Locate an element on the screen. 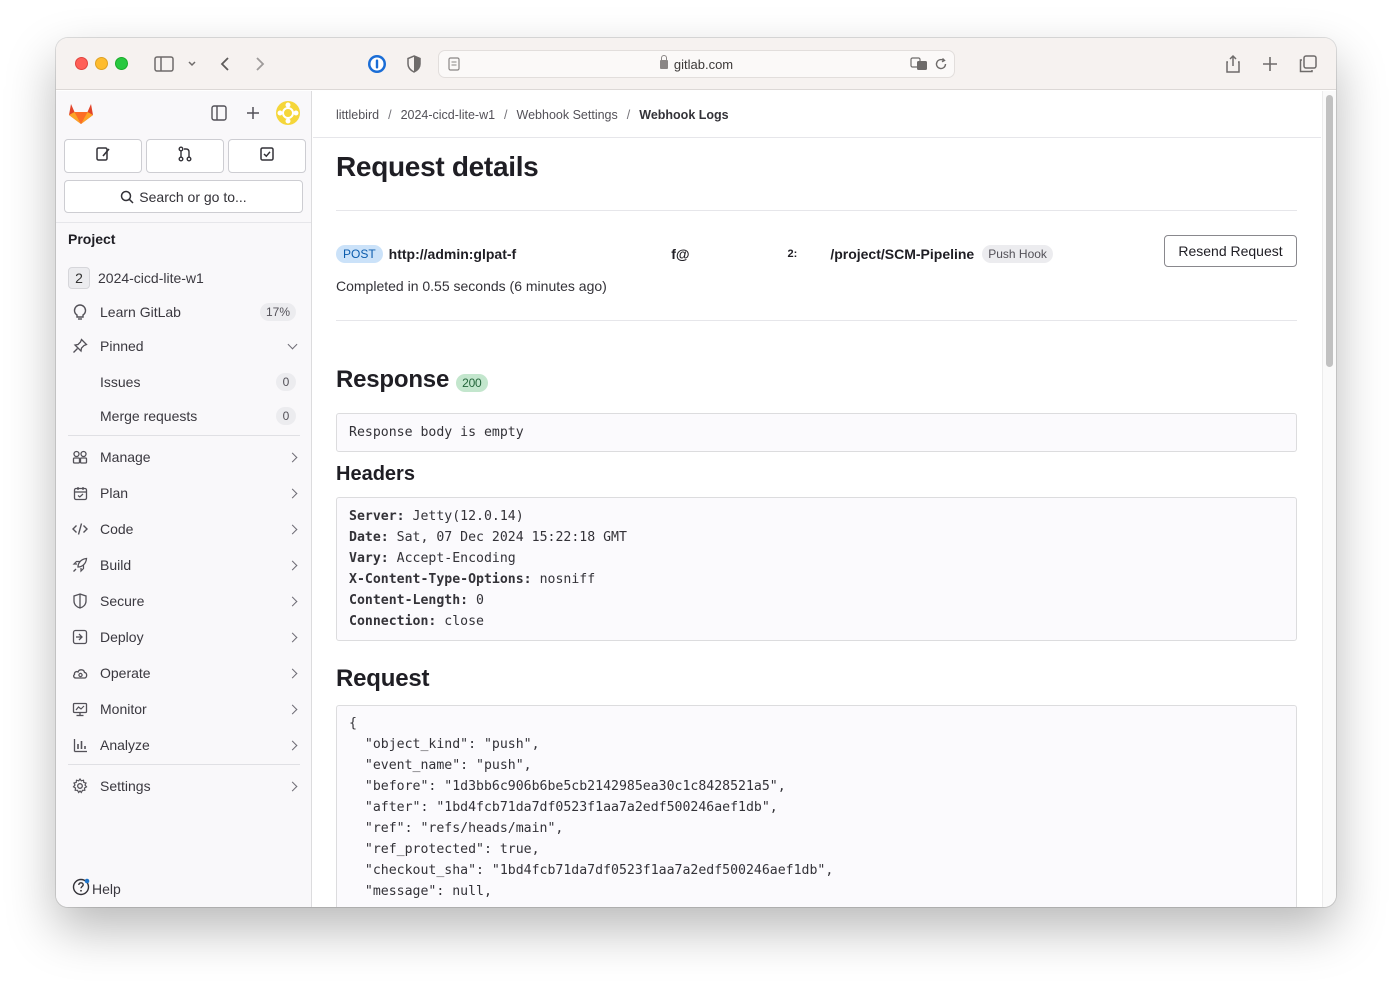 This screenshot has width=1392, height=981. breadcrumb-item: littlebird is located at coordinates (357, 115).